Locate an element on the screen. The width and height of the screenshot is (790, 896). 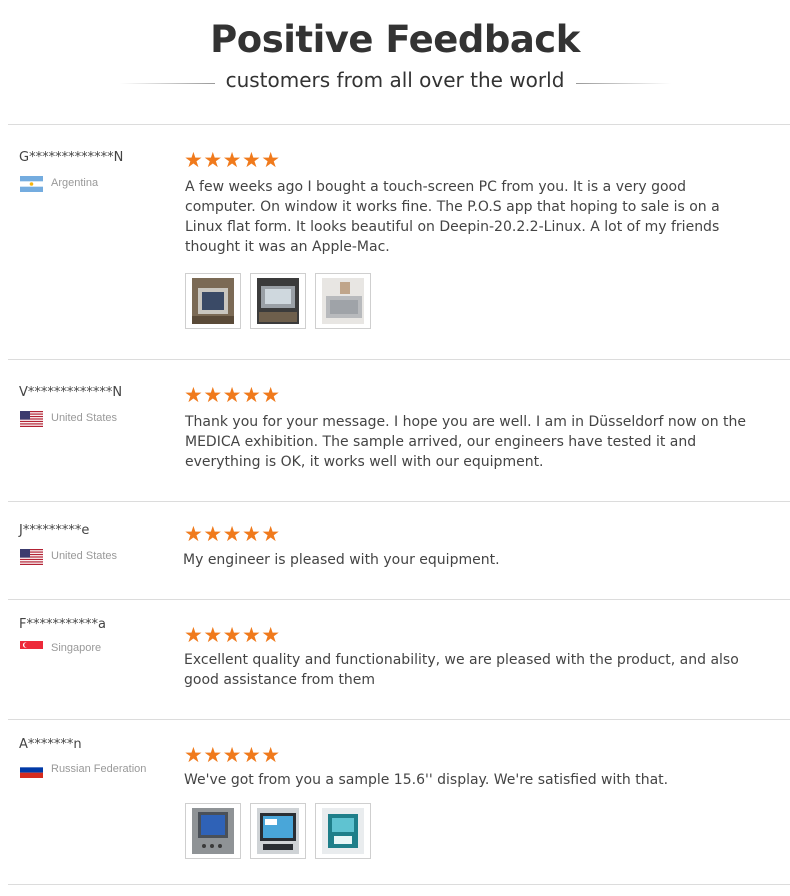
argentina-flag-icon is located at coordinates (31, 184).